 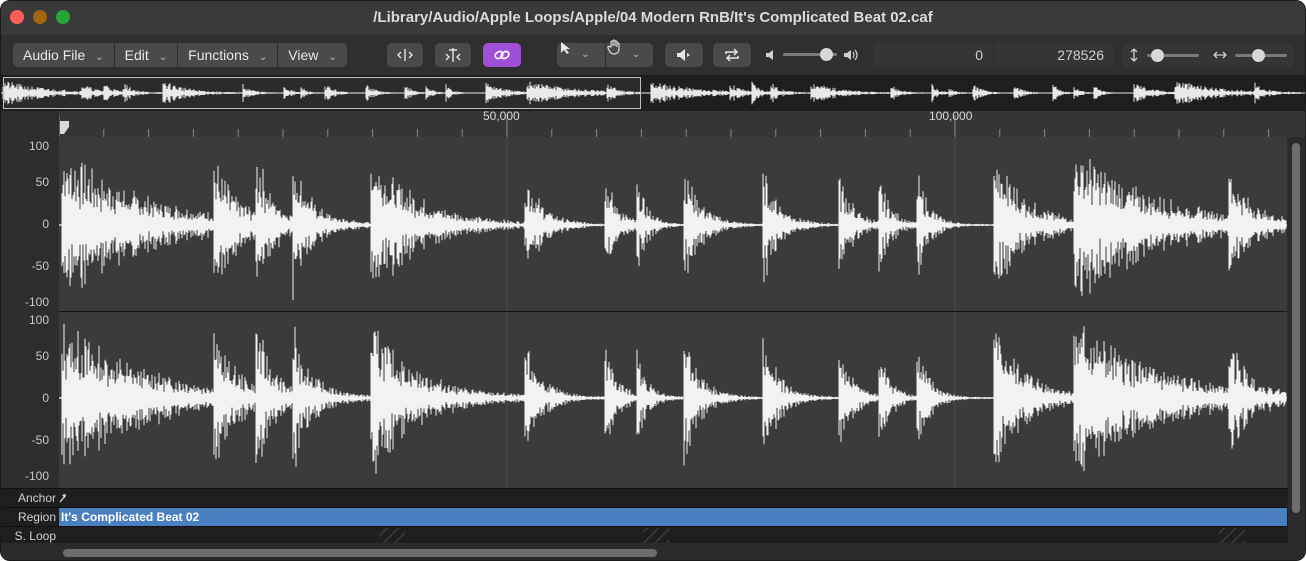 What do you see at coordinates (1158, 55) in the screenshot?
I see `vertical-zoom-knob` at bounding box center [1158, 55].